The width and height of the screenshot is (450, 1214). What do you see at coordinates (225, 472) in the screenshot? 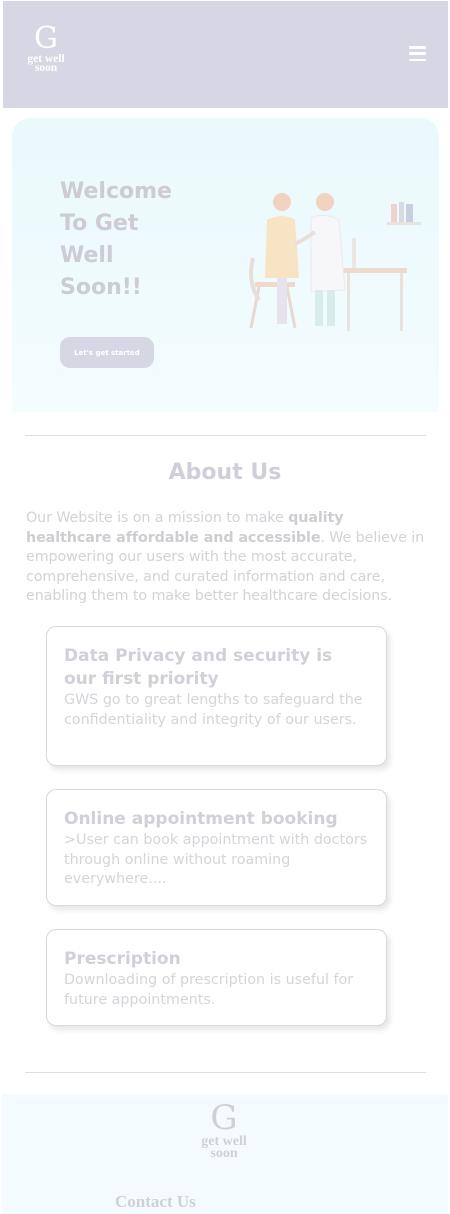
I see `about-title: About Us` at bounding box center [225, 472].